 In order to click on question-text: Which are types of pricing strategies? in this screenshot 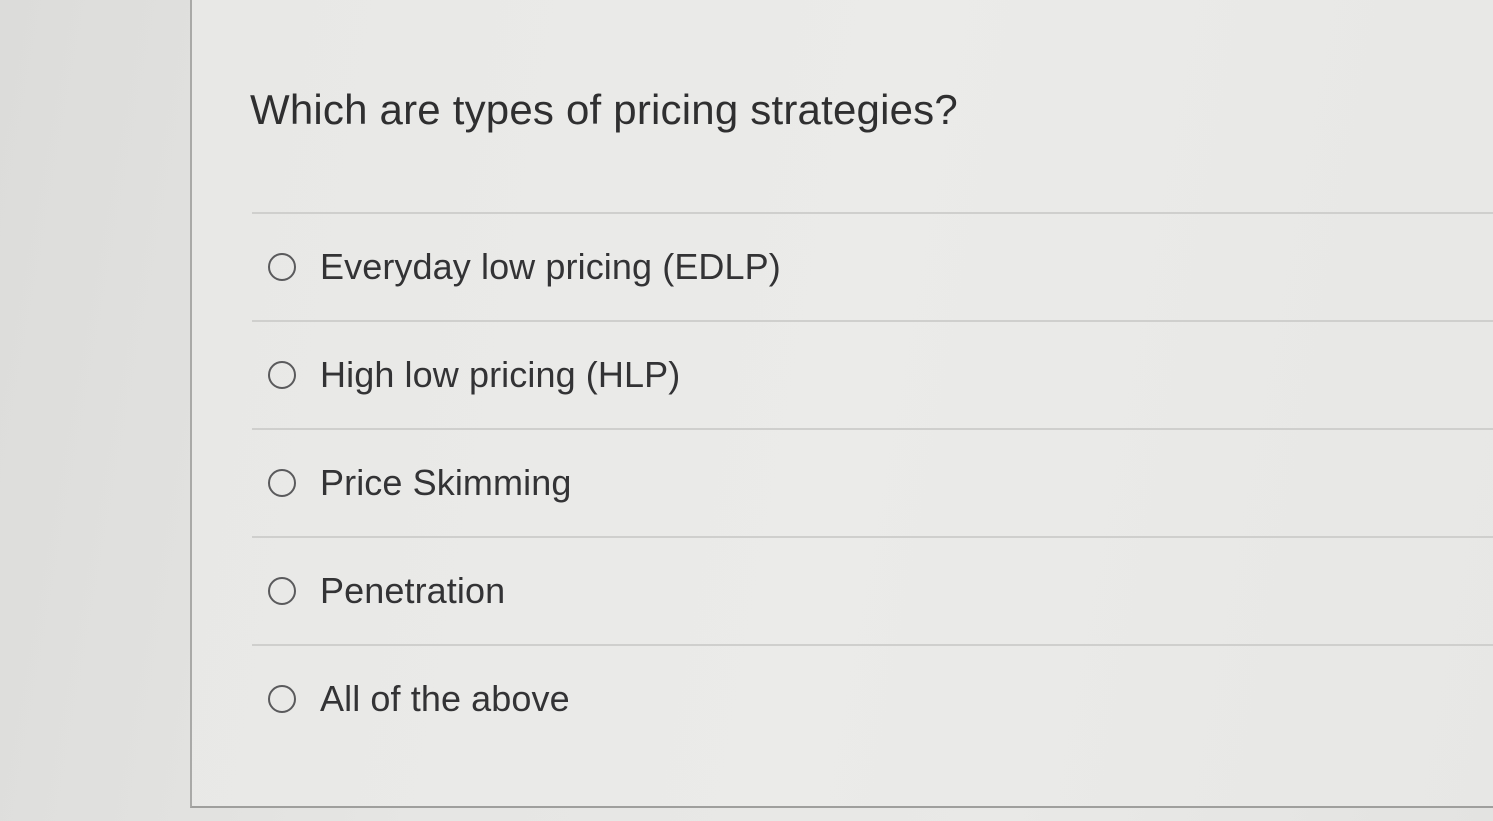, I will do `click(604, 109)`.